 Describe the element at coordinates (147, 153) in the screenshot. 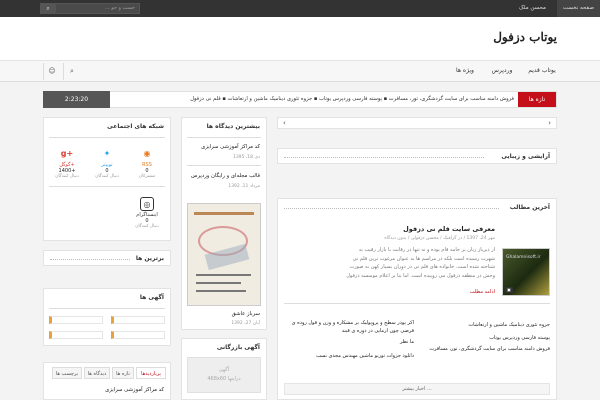

I see `rss-icon: ◉` at that location.